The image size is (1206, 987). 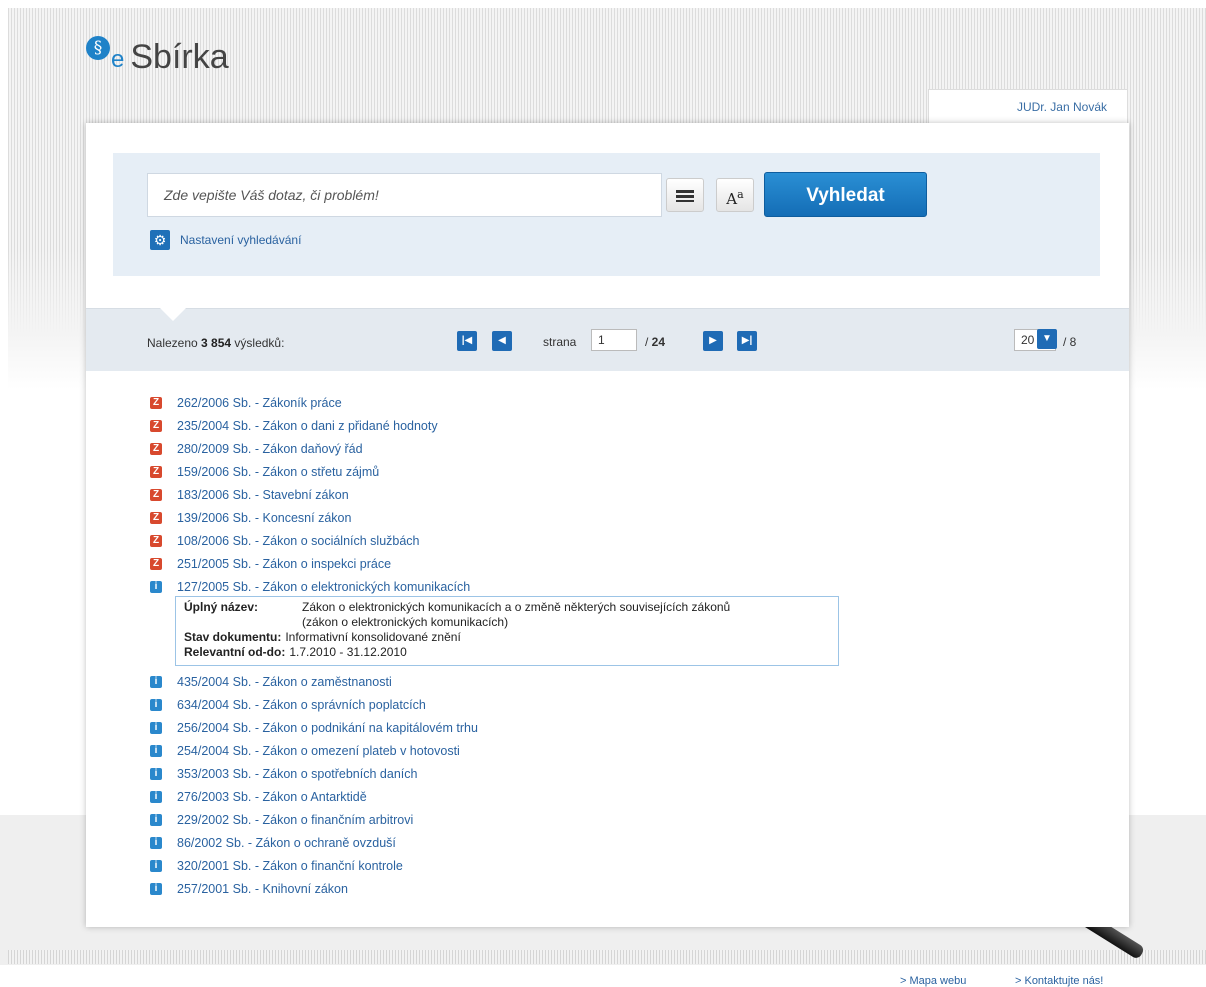 What do you see at coordinates (290, 866) in the screenshot?
I see `result-link: 320/2001 Sb. - Zákon o finanční kontrole` at bounding box center [290, 866].